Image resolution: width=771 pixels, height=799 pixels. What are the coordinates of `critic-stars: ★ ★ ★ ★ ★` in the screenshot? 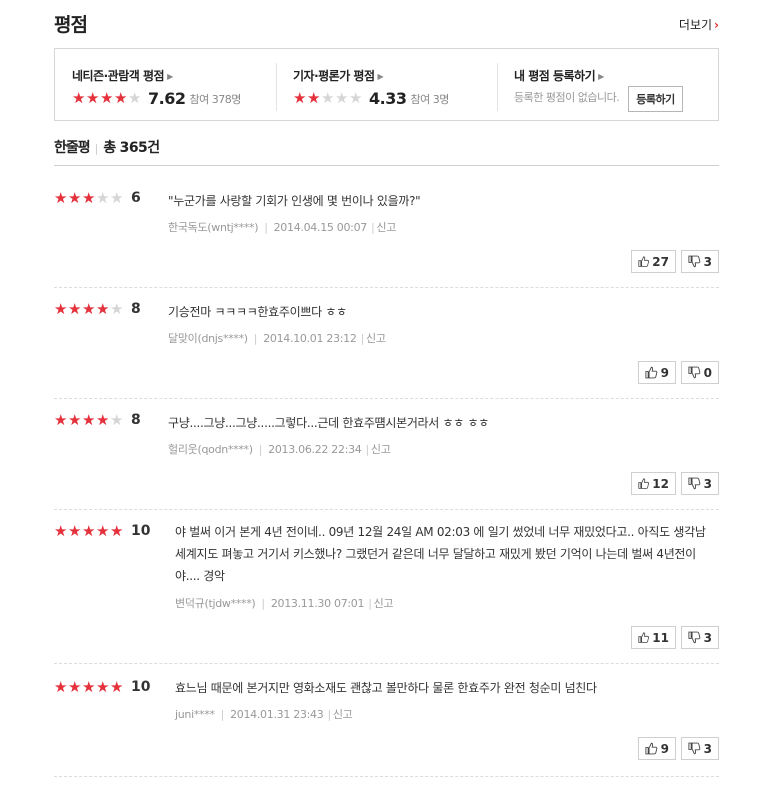 It's located at (328, 98).